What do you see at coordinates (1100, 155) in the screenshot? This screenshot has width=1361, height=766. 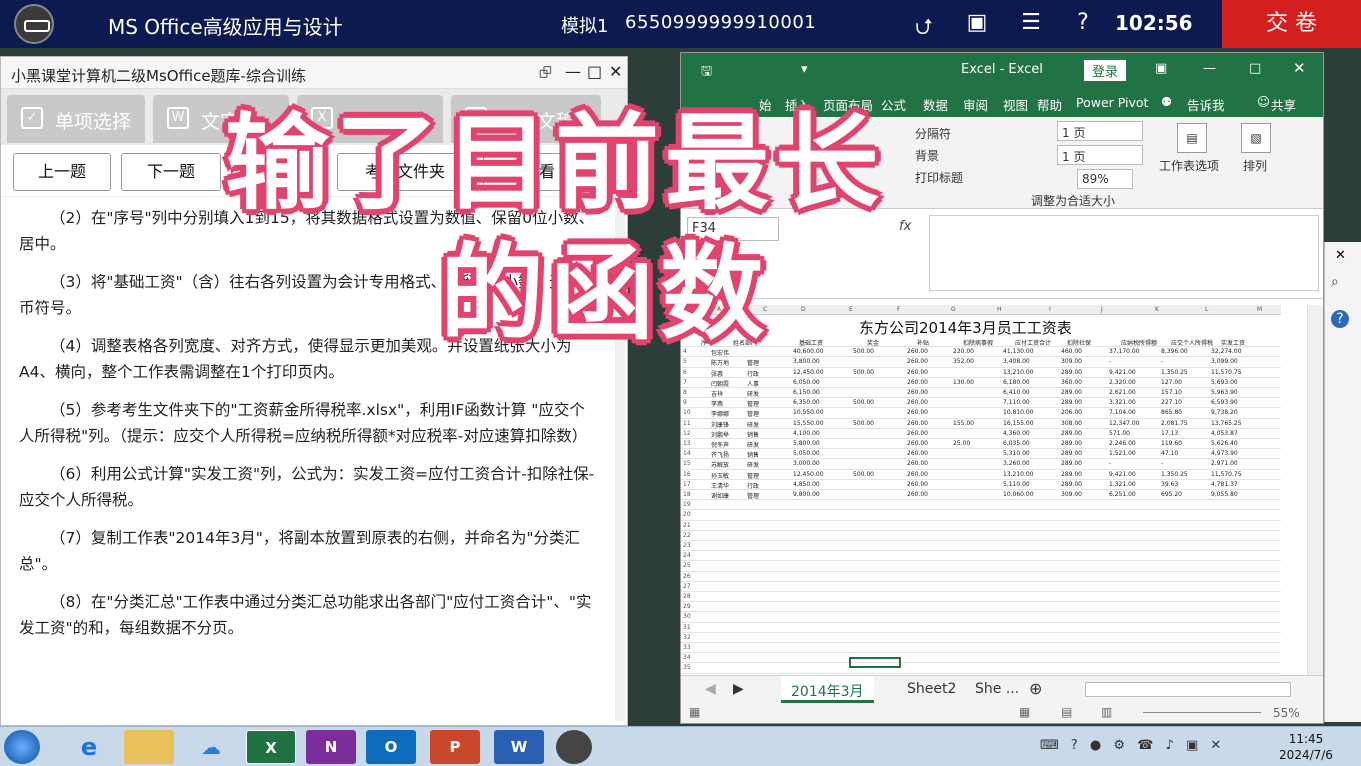 I see `height-select: 1 页` at bounding box center [1100, 155].